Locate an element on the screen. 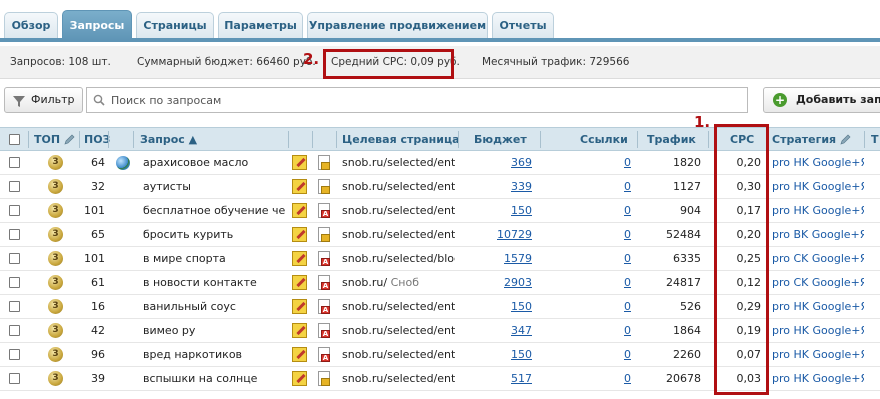  tab-queries: Запросы is located at coordinates (97, 25).